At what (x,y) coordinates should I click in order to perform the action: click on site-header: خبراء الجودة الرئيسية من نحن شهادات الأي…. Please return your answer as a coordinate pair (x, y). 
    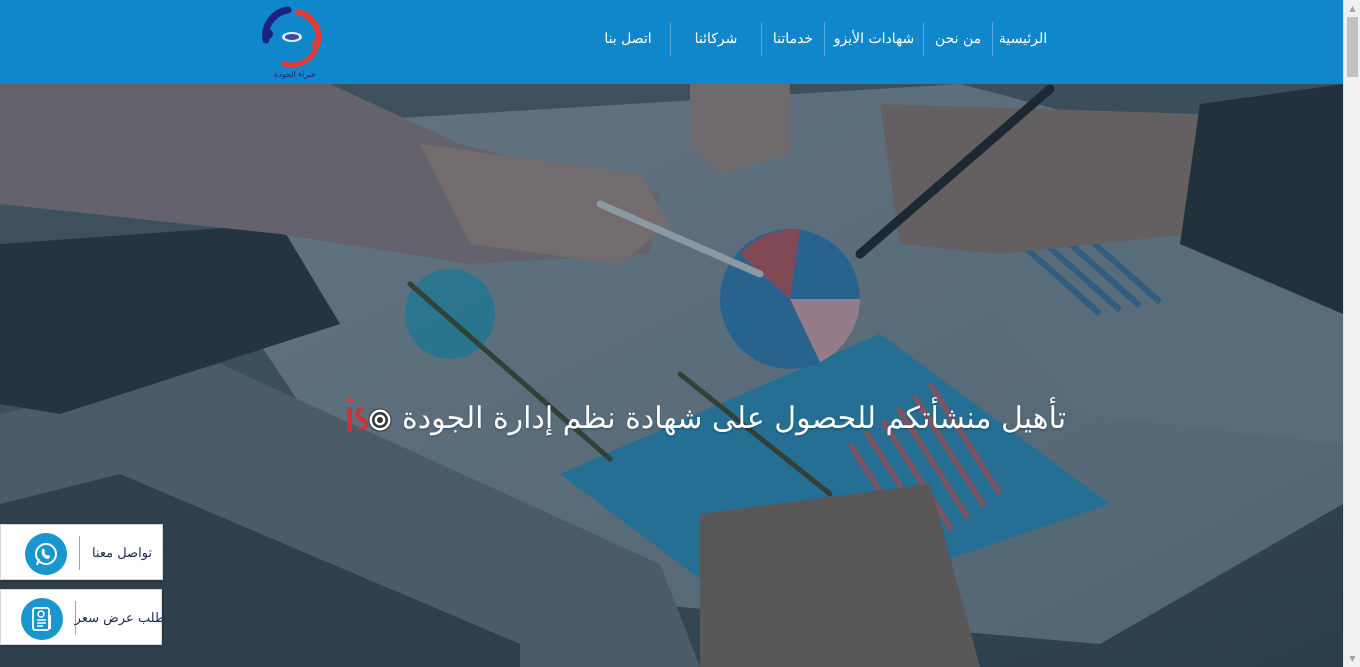
    Looking at the image, I should click on (671, 42).